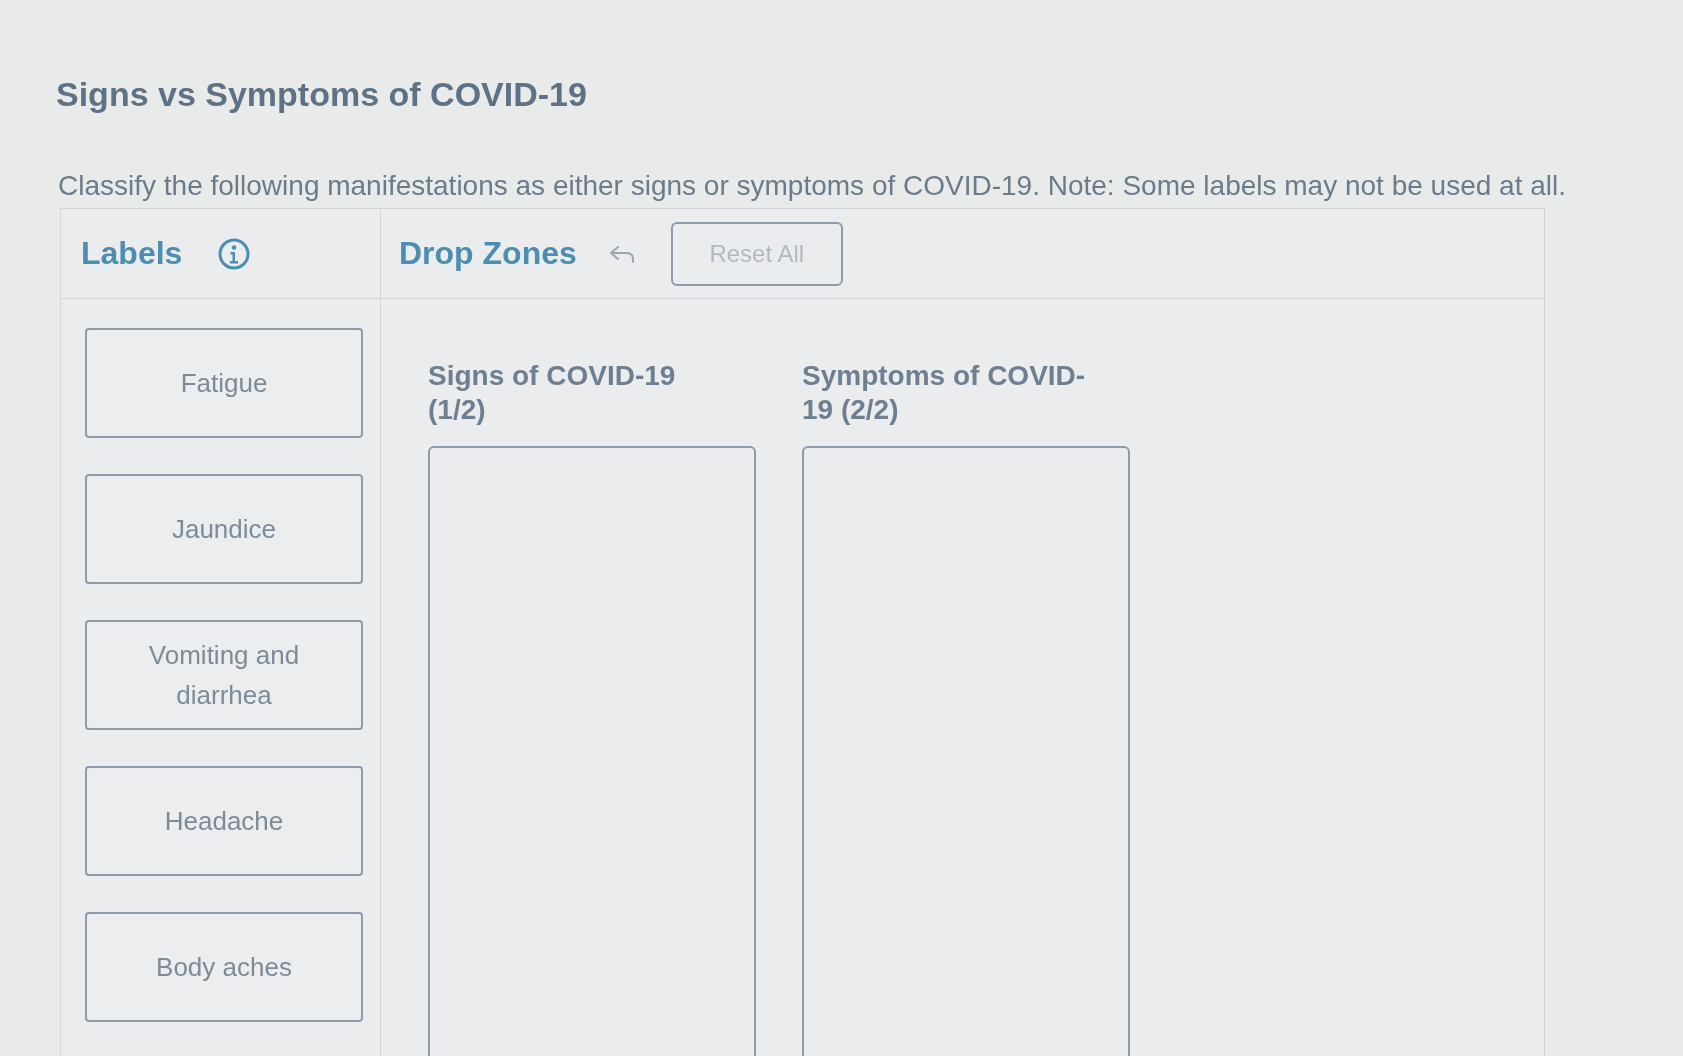  I want to click on drop-zones-heading: Drop Zones, so click(488, 253).